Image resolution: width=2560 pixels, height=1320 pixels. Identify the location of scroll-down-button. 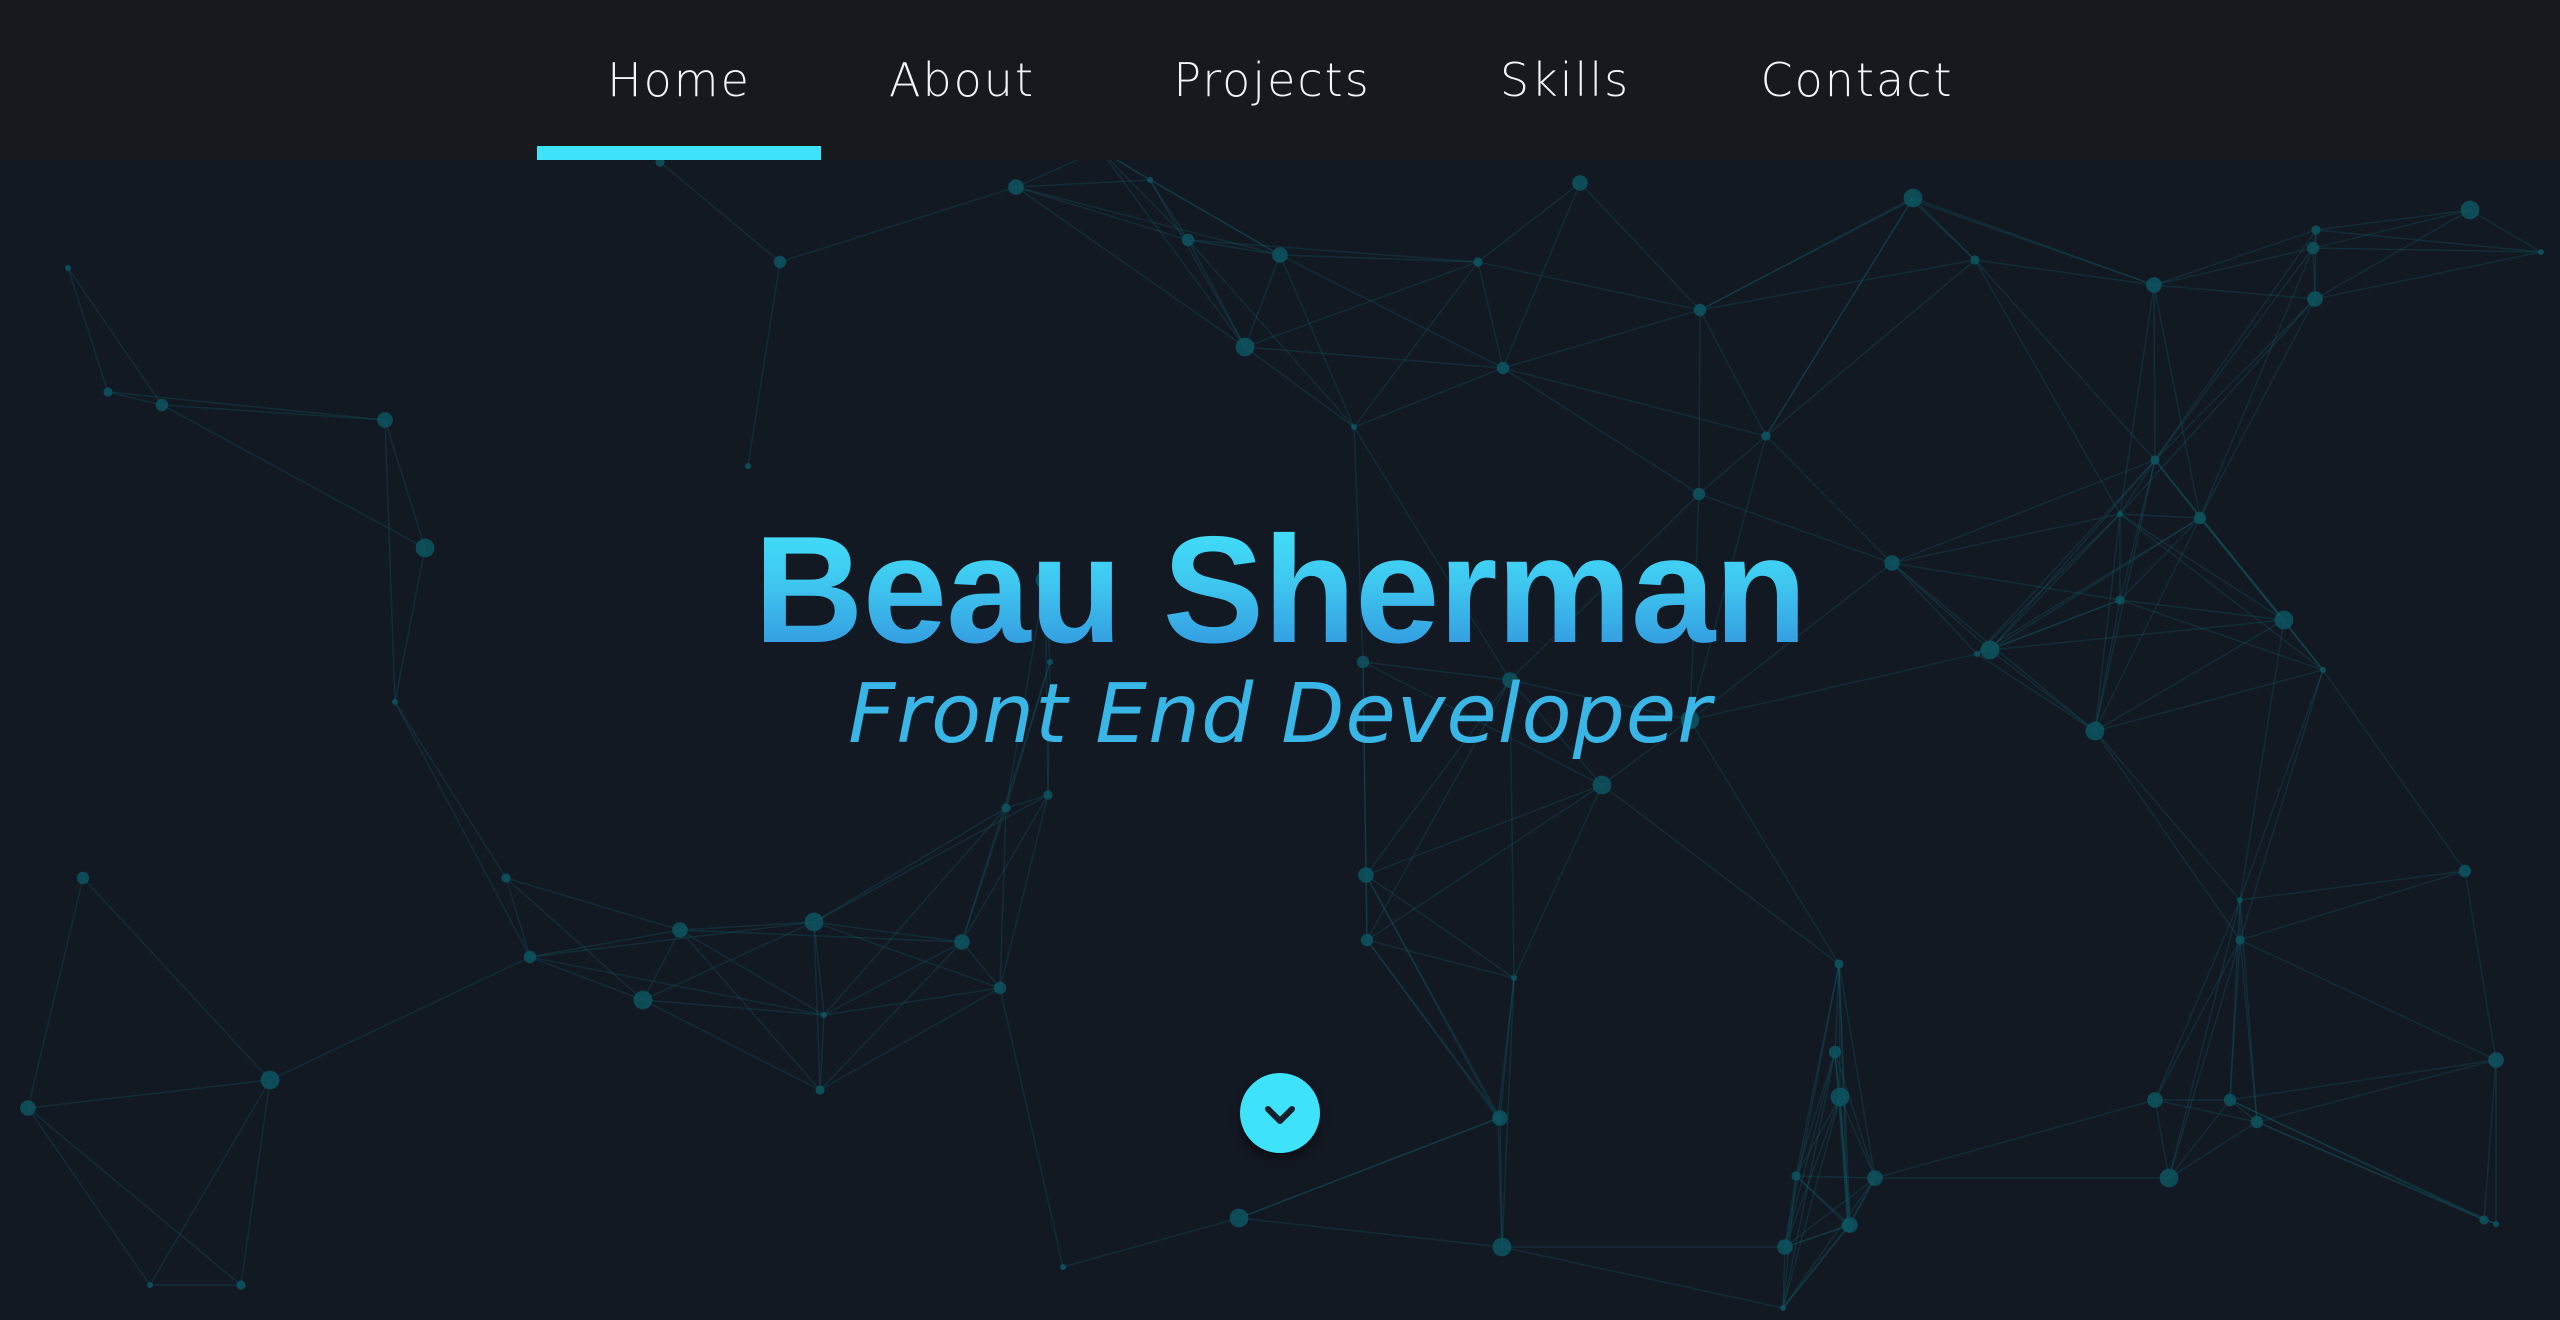
(1280, 1113).